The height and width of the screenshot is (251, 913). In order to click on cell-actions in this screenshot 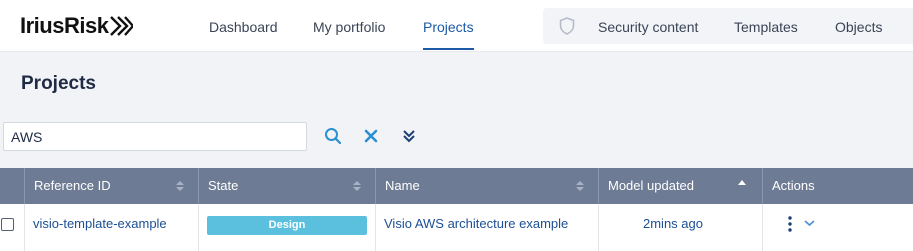, I will do `click(837, 227)`.